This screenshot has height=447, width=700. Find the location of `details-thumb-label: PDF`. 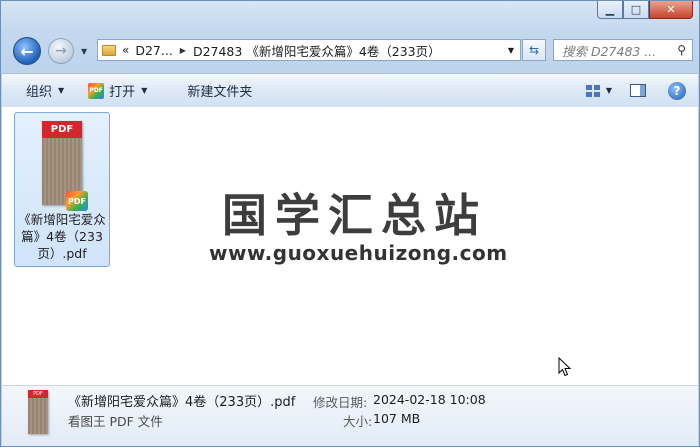

details-thumb-label: PDF is located at coordinates (38, 394).